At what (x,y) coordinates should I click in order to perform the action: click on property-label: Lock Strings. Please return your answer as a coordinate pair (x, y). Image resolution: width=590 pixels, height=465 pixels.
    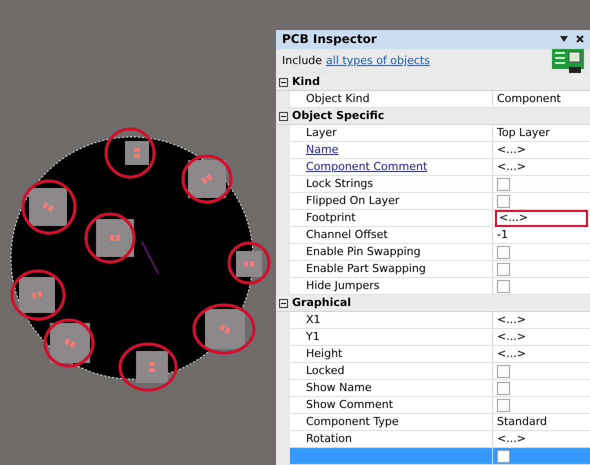
    Looking at the image, I should click on (340, 184).